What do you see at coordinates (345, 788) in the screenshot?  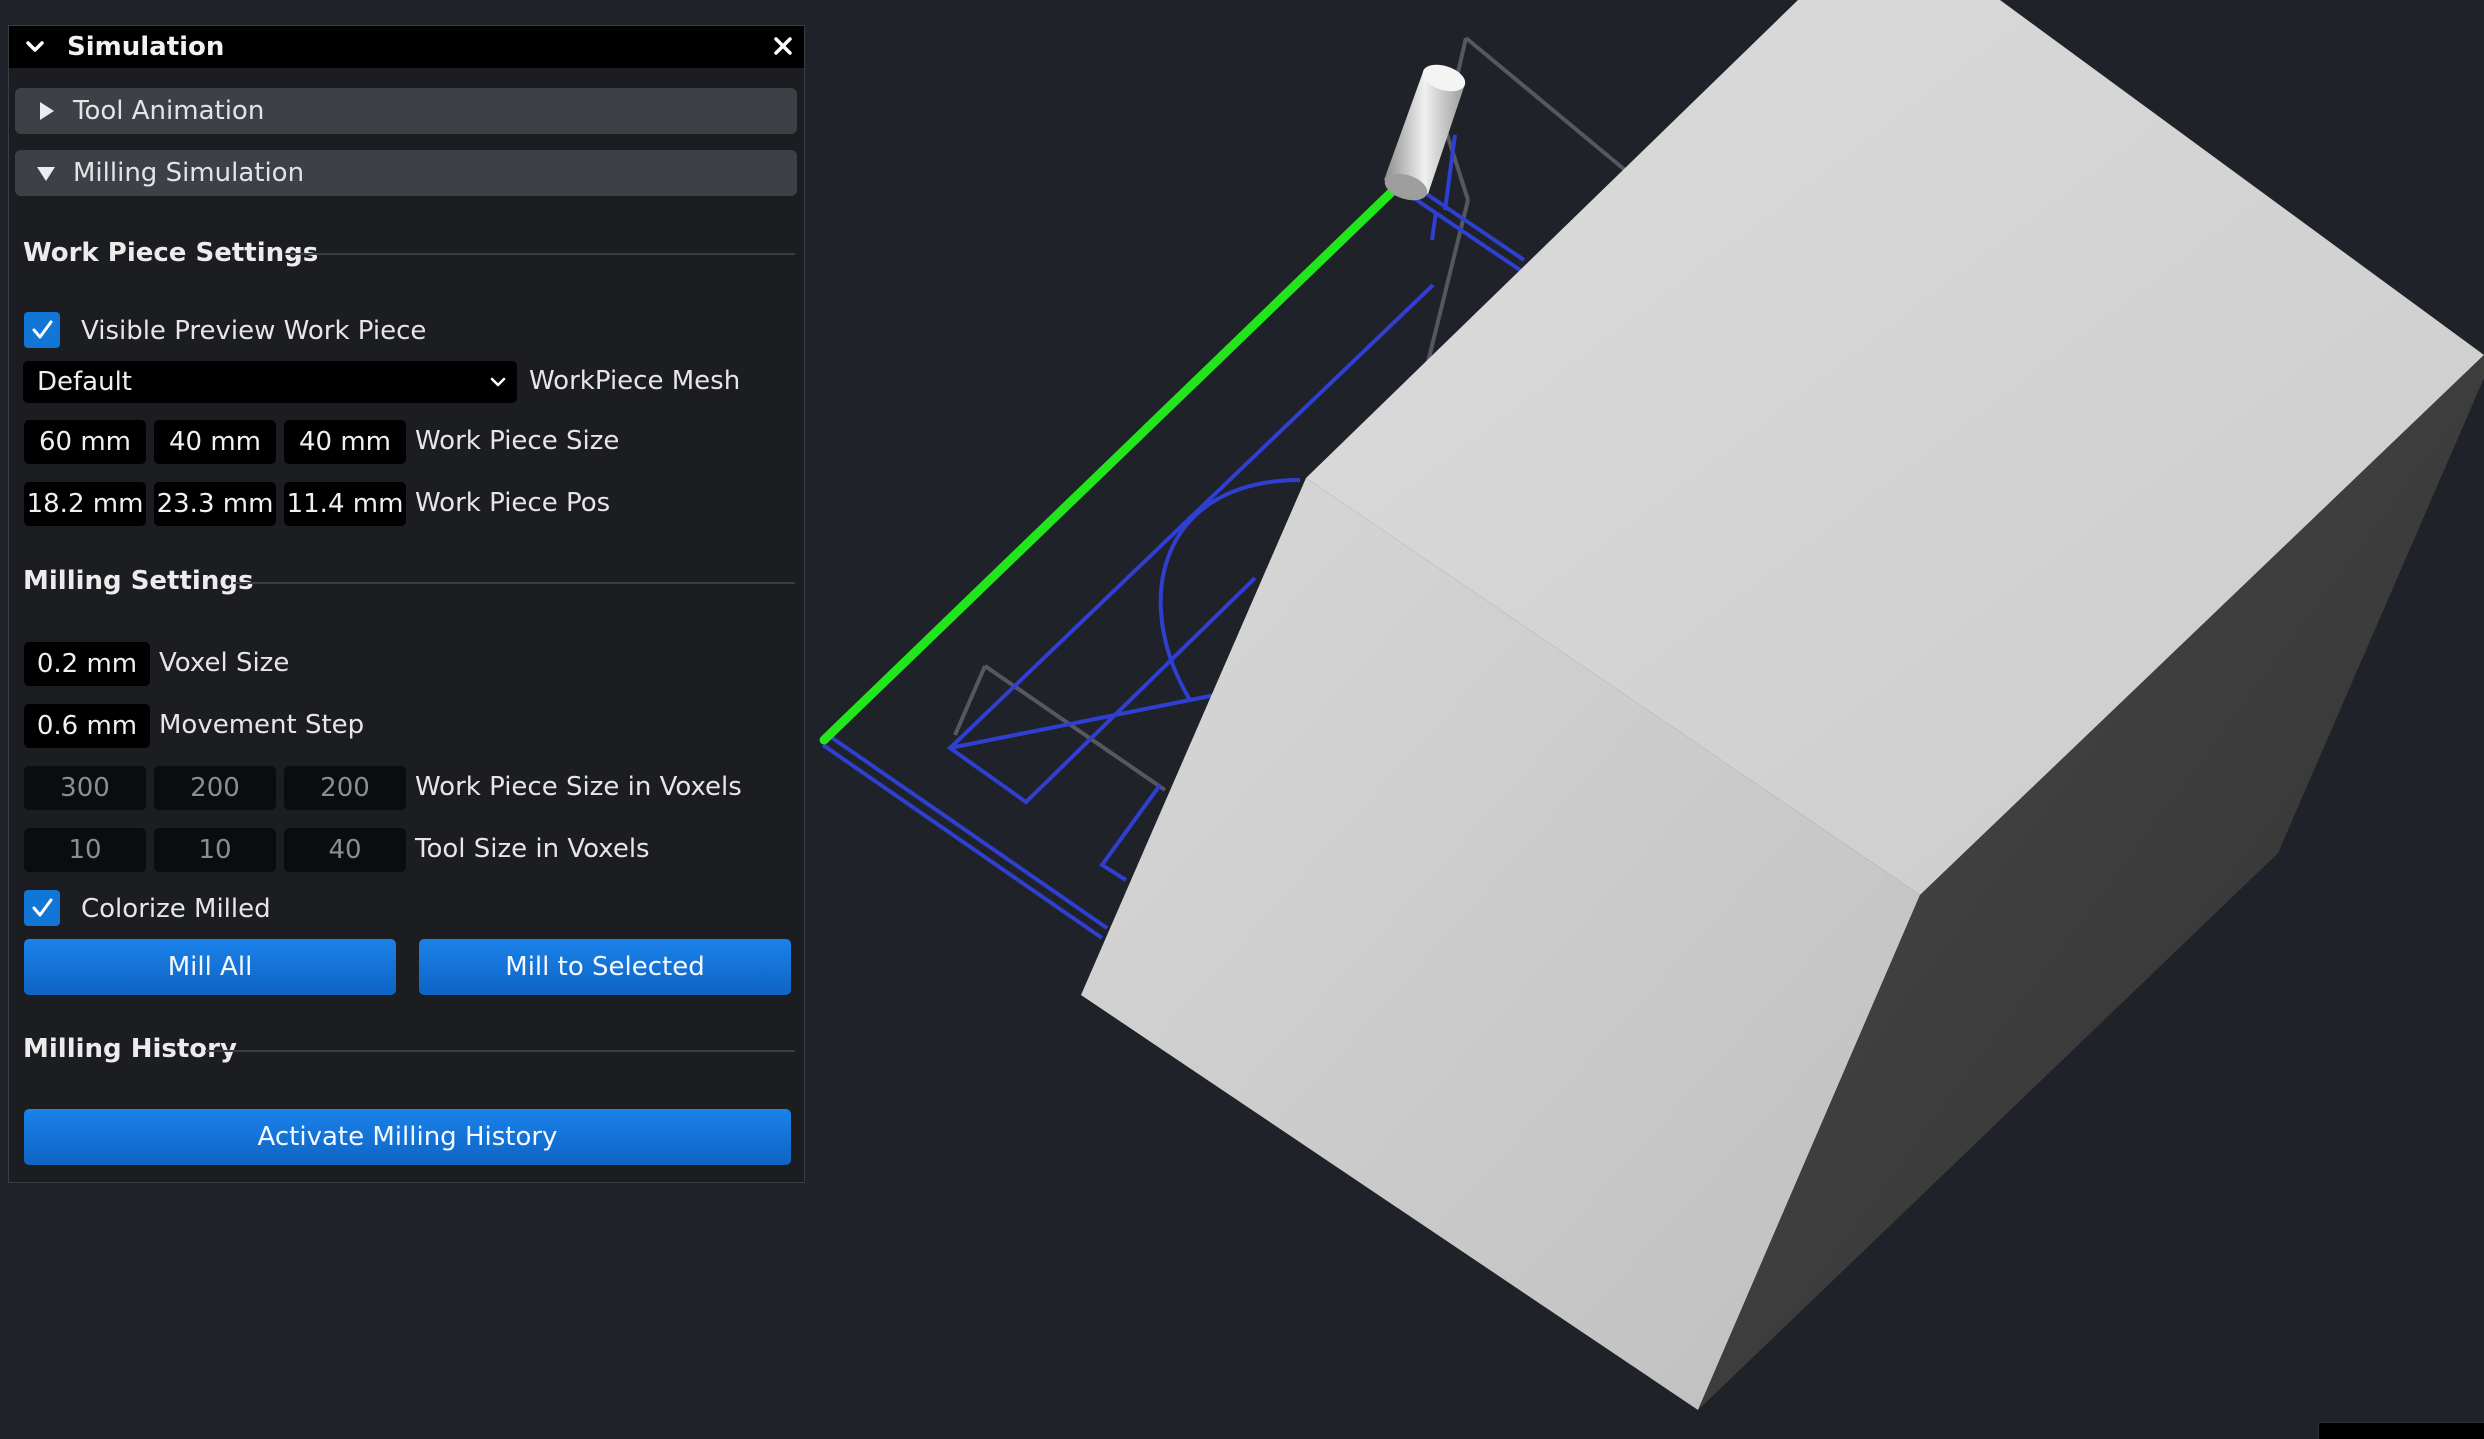 I see `voxels-z-readonly: 200` at bounding box center [345, 788].